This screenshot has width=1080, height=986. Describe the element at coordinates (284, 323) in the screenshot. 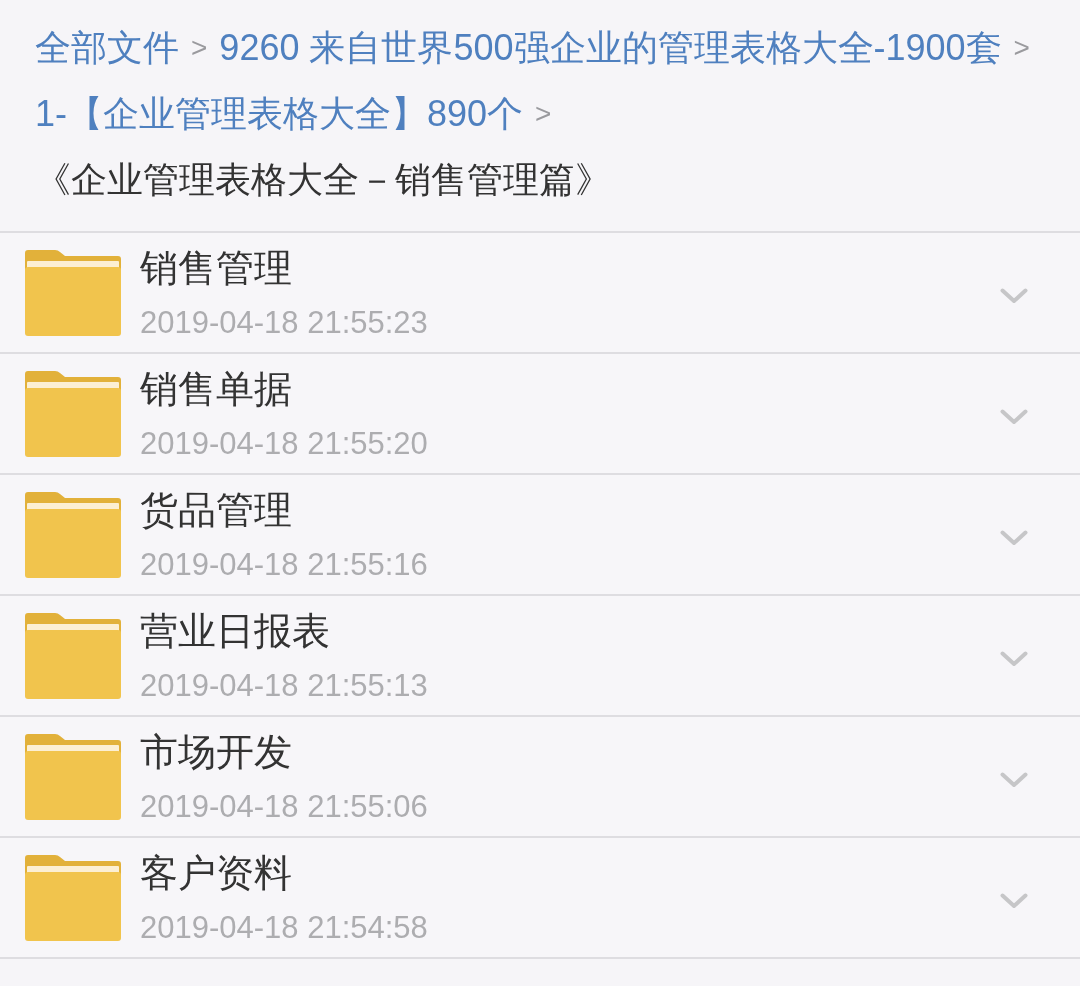

I see `modified-time: 2019-04-18 21:55:23` at that location.